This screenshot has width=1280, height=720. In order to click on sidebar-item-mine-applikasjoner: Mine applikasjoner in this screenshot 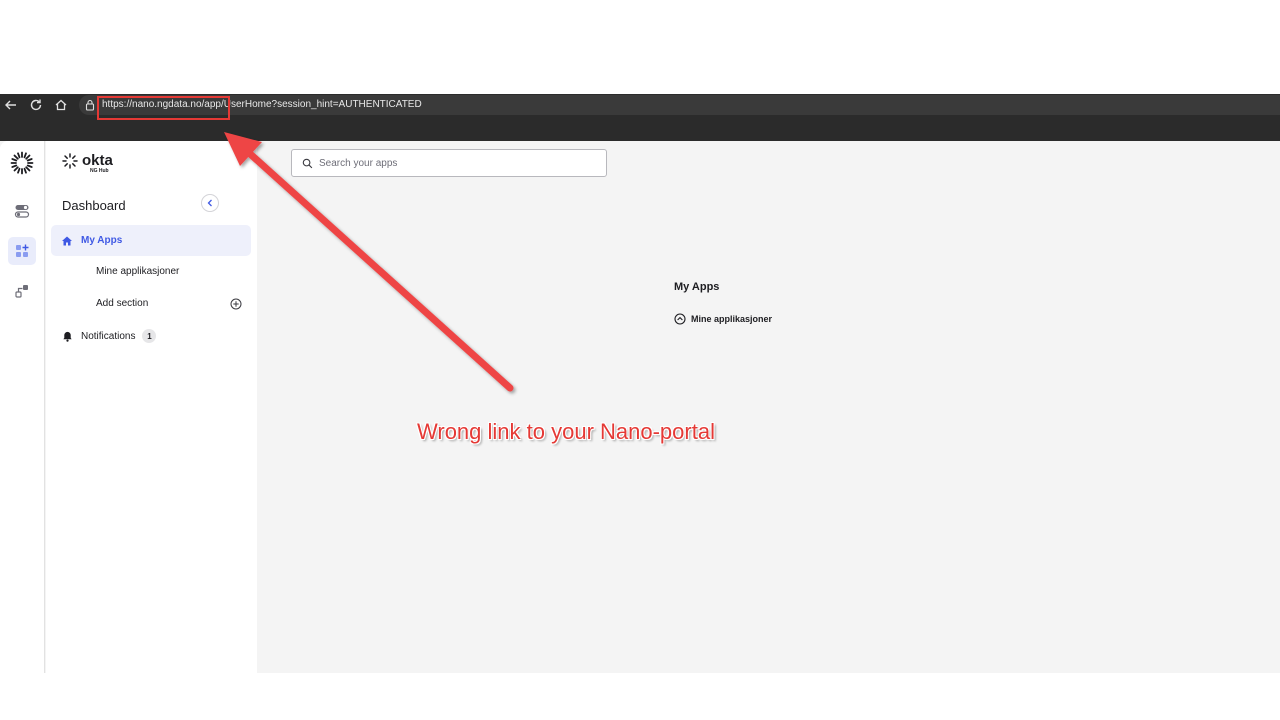, I will do `click(137, 271)`.